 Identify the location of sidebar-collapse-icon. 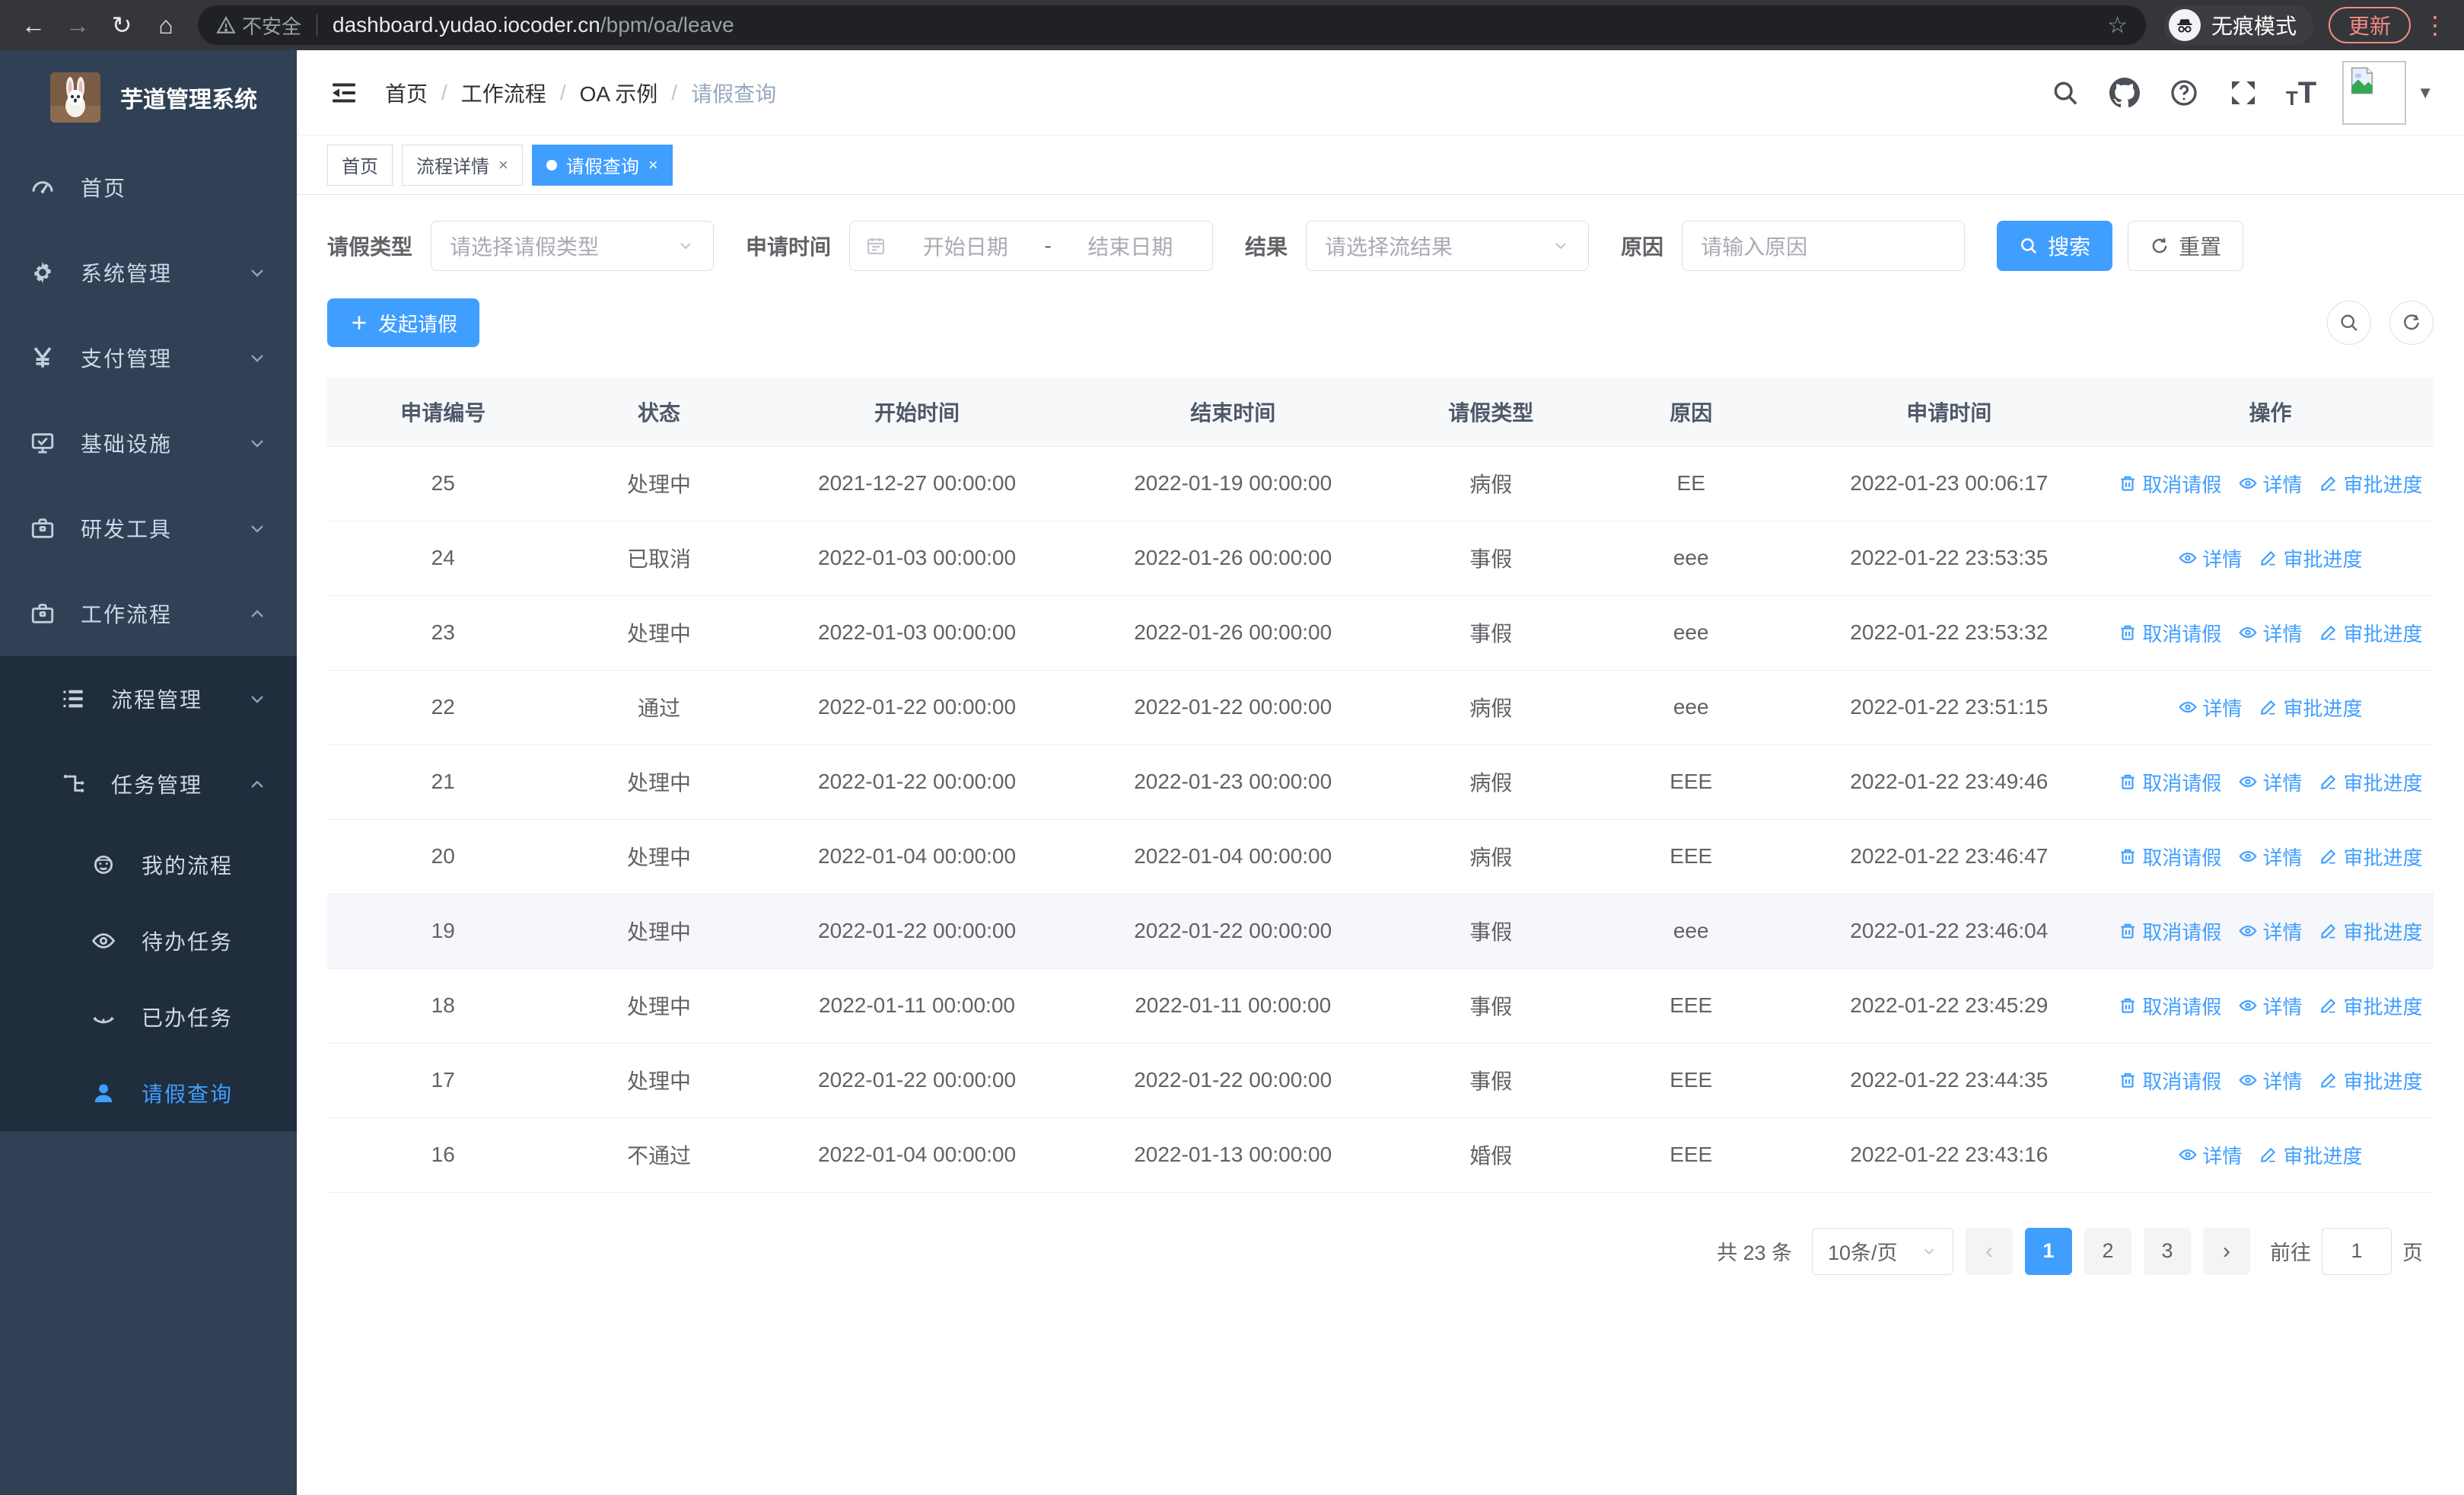
(344, 93).